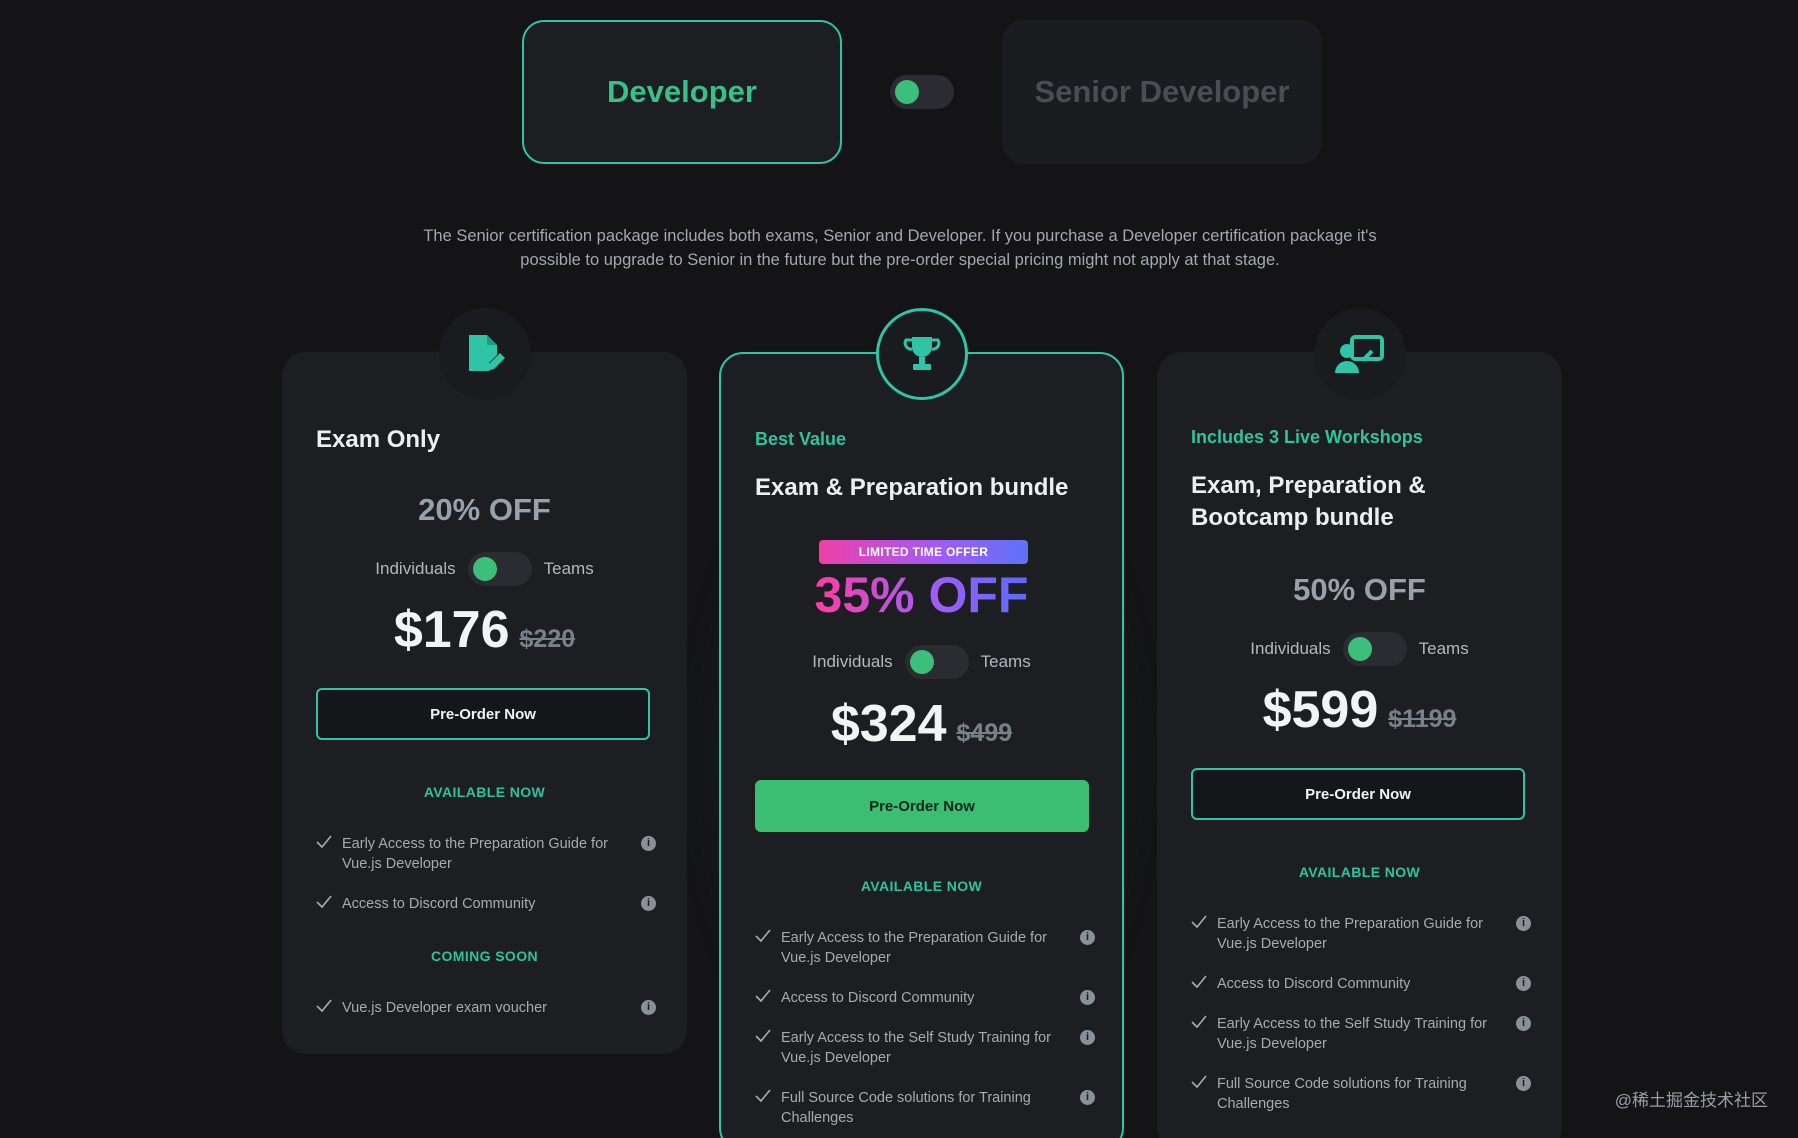 The height and width of the screenshot is (1138, 1798). What do you see at coordinates (1292, 517) in the screenshot?
I see `card-title-bootcamp-line2: Bootcamp bundle` at bounding box center [1292, 517].